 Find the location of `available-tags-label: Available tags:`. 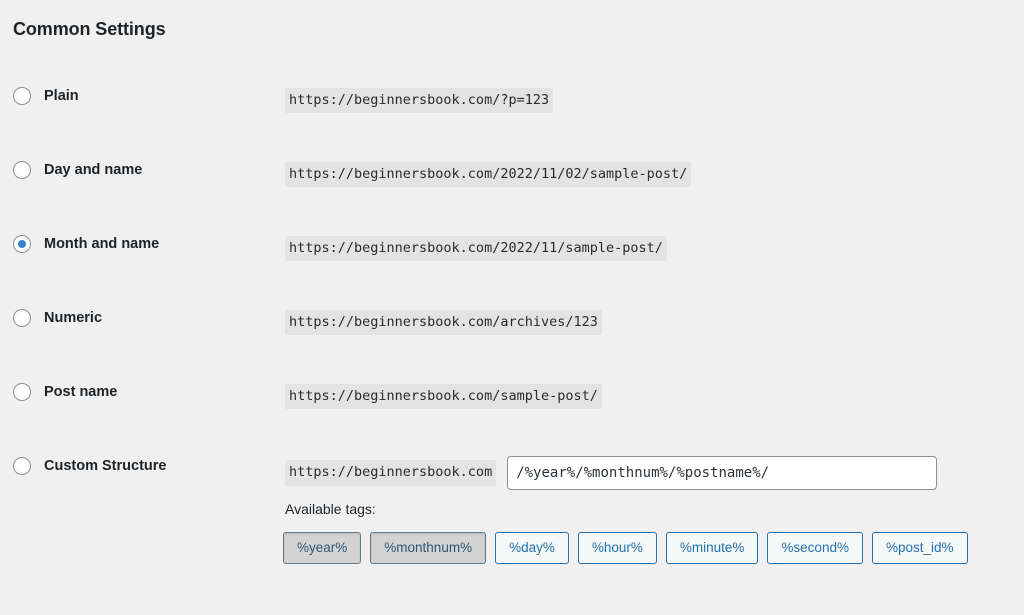

available-tags-label: Available tags: is located at coordinates (330, 509).